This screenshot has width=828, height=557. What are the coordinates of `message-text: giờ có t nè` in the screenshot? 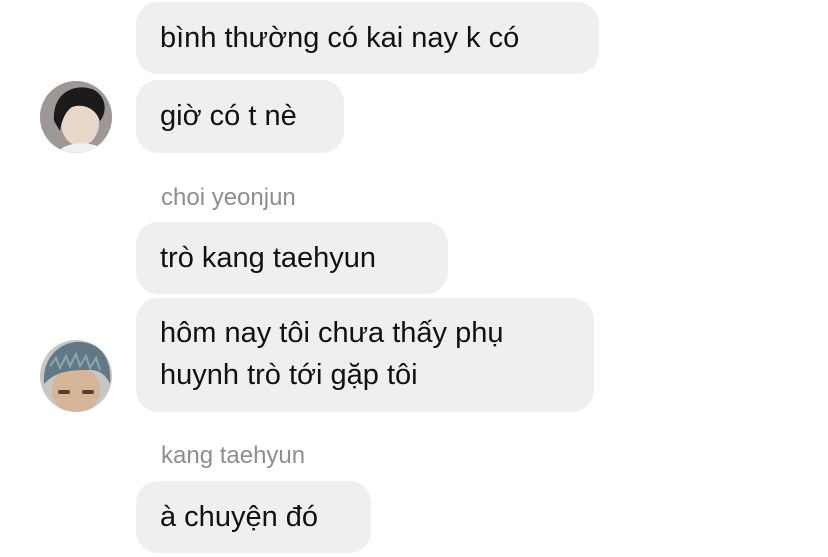 It's located at (228, 116).